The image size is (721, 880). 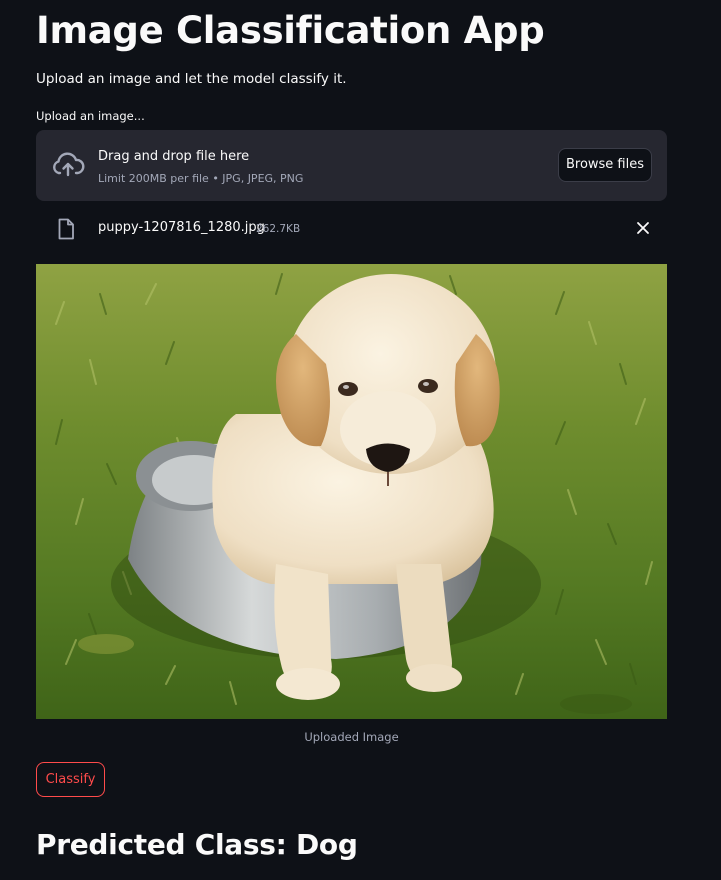 I want to click on image-caption: Uploaded Image, so click(x=351, y=737).